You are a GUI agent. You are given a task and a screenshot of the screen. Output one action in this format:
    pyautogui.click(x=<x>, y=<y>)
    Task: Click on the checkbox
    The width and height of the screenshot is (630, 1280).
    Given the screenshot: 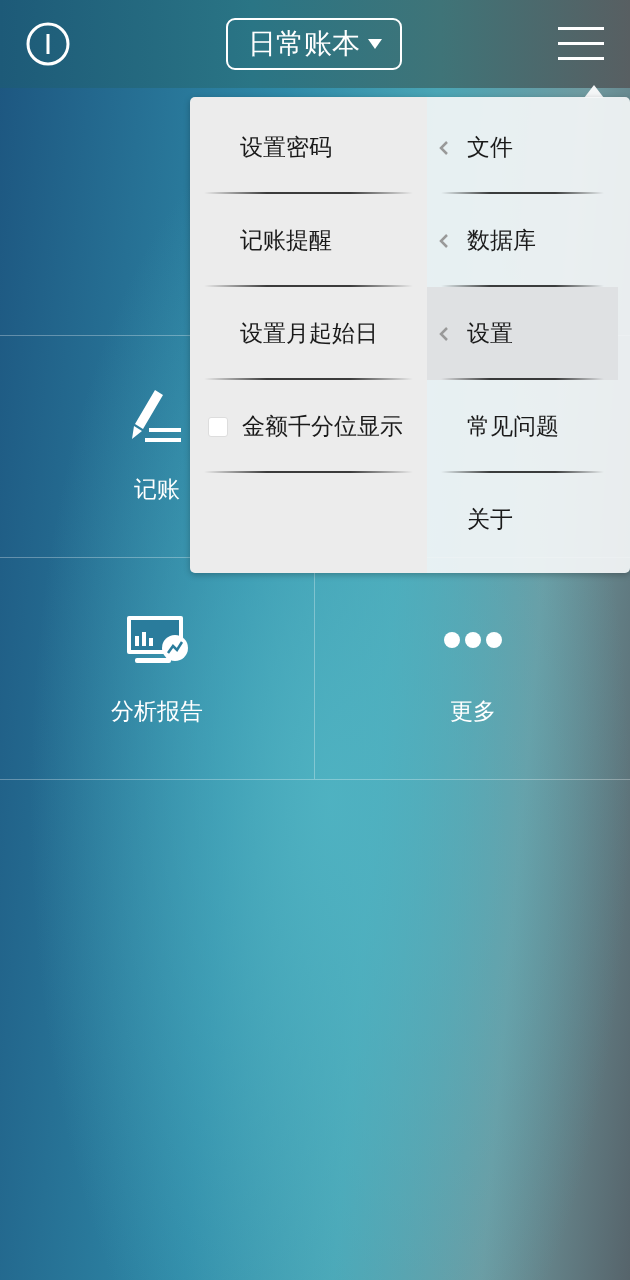 What is the action you would take?
    pyautogui.click(x=218, y=426)
    